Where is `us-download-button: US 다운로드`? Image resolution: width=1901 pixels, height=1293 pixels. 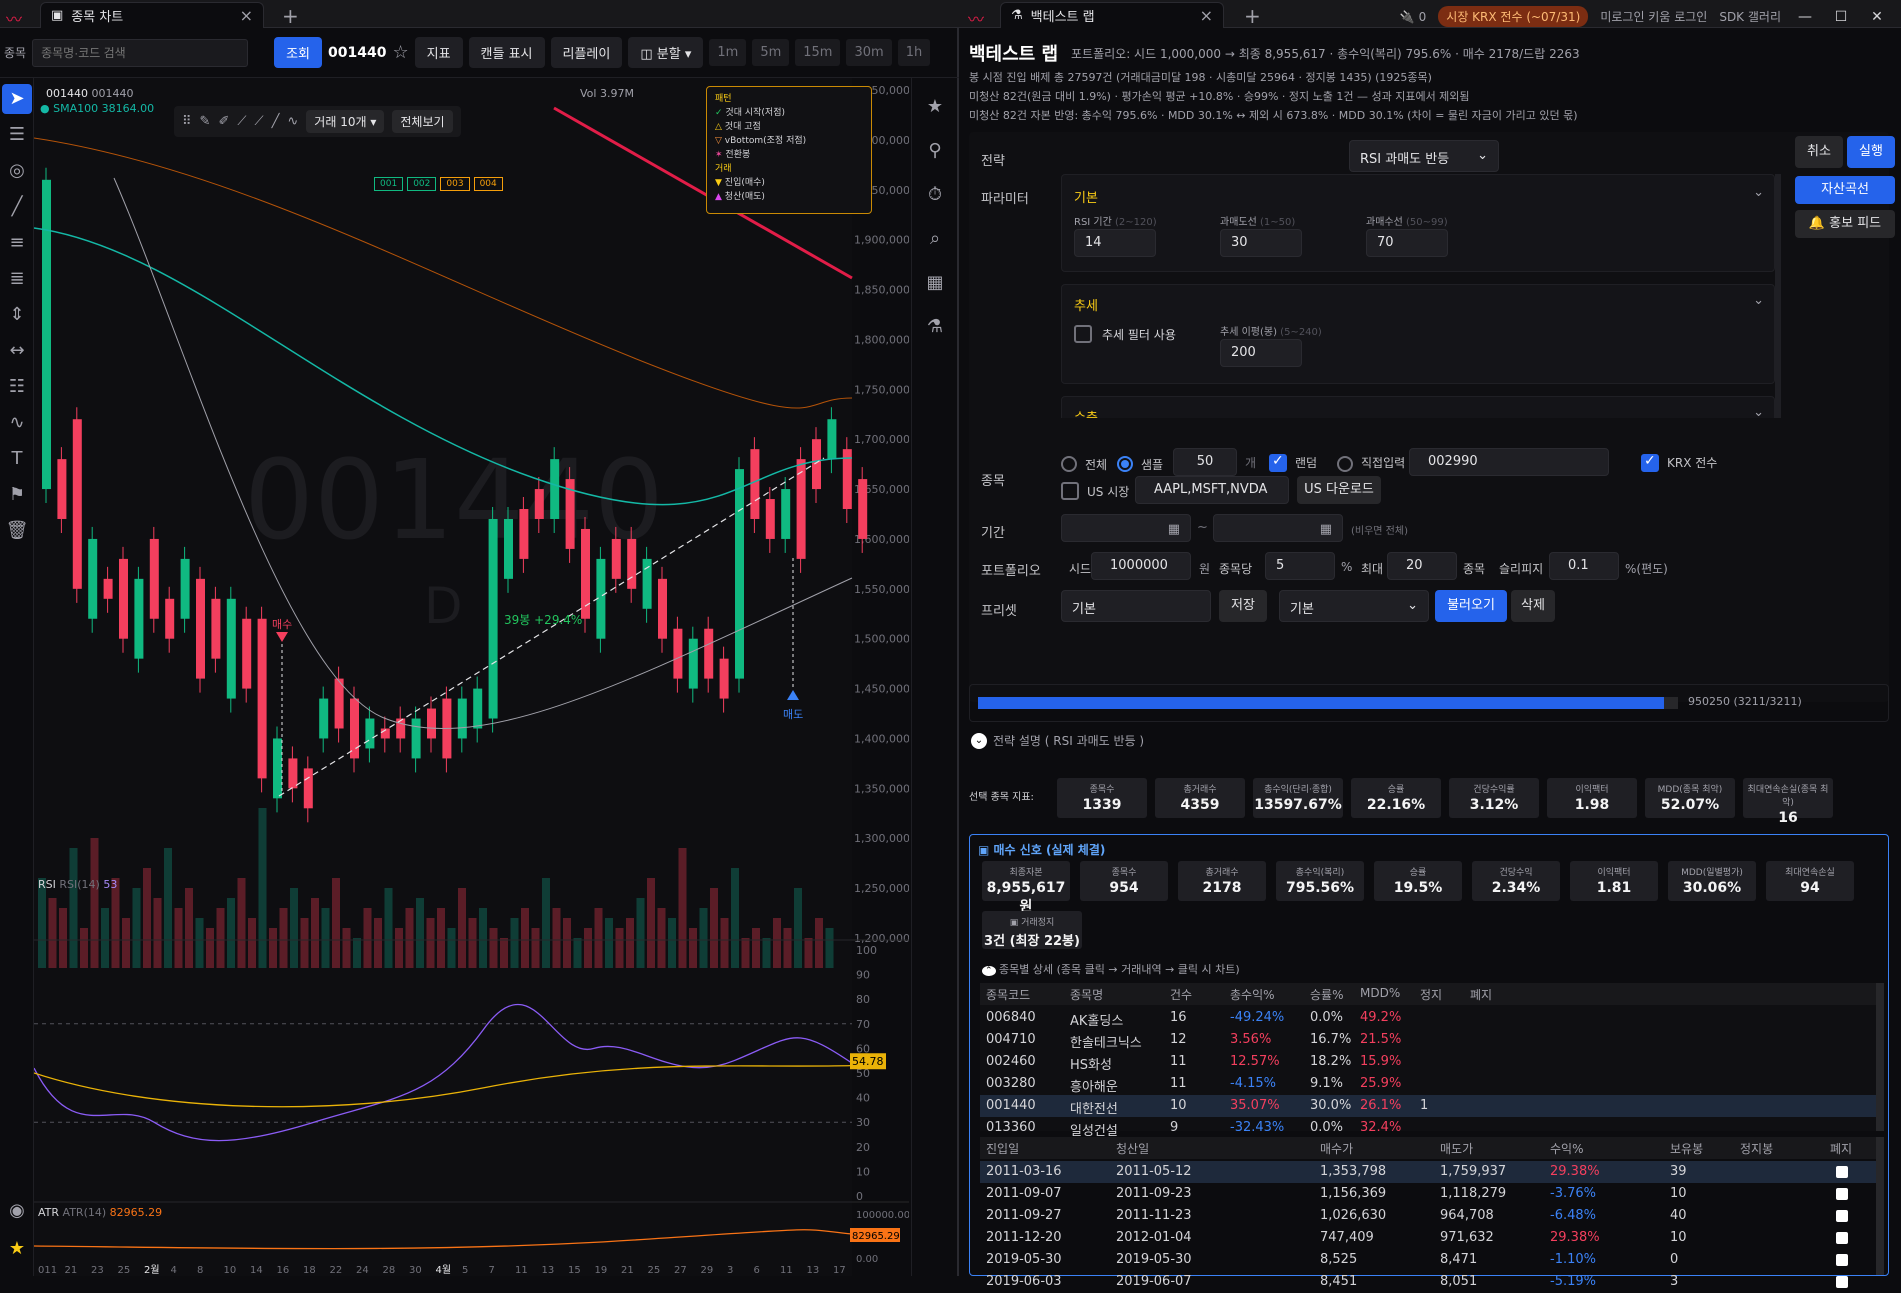
us-download-button: US 다운로드 is located at coordinates (1339, 490).